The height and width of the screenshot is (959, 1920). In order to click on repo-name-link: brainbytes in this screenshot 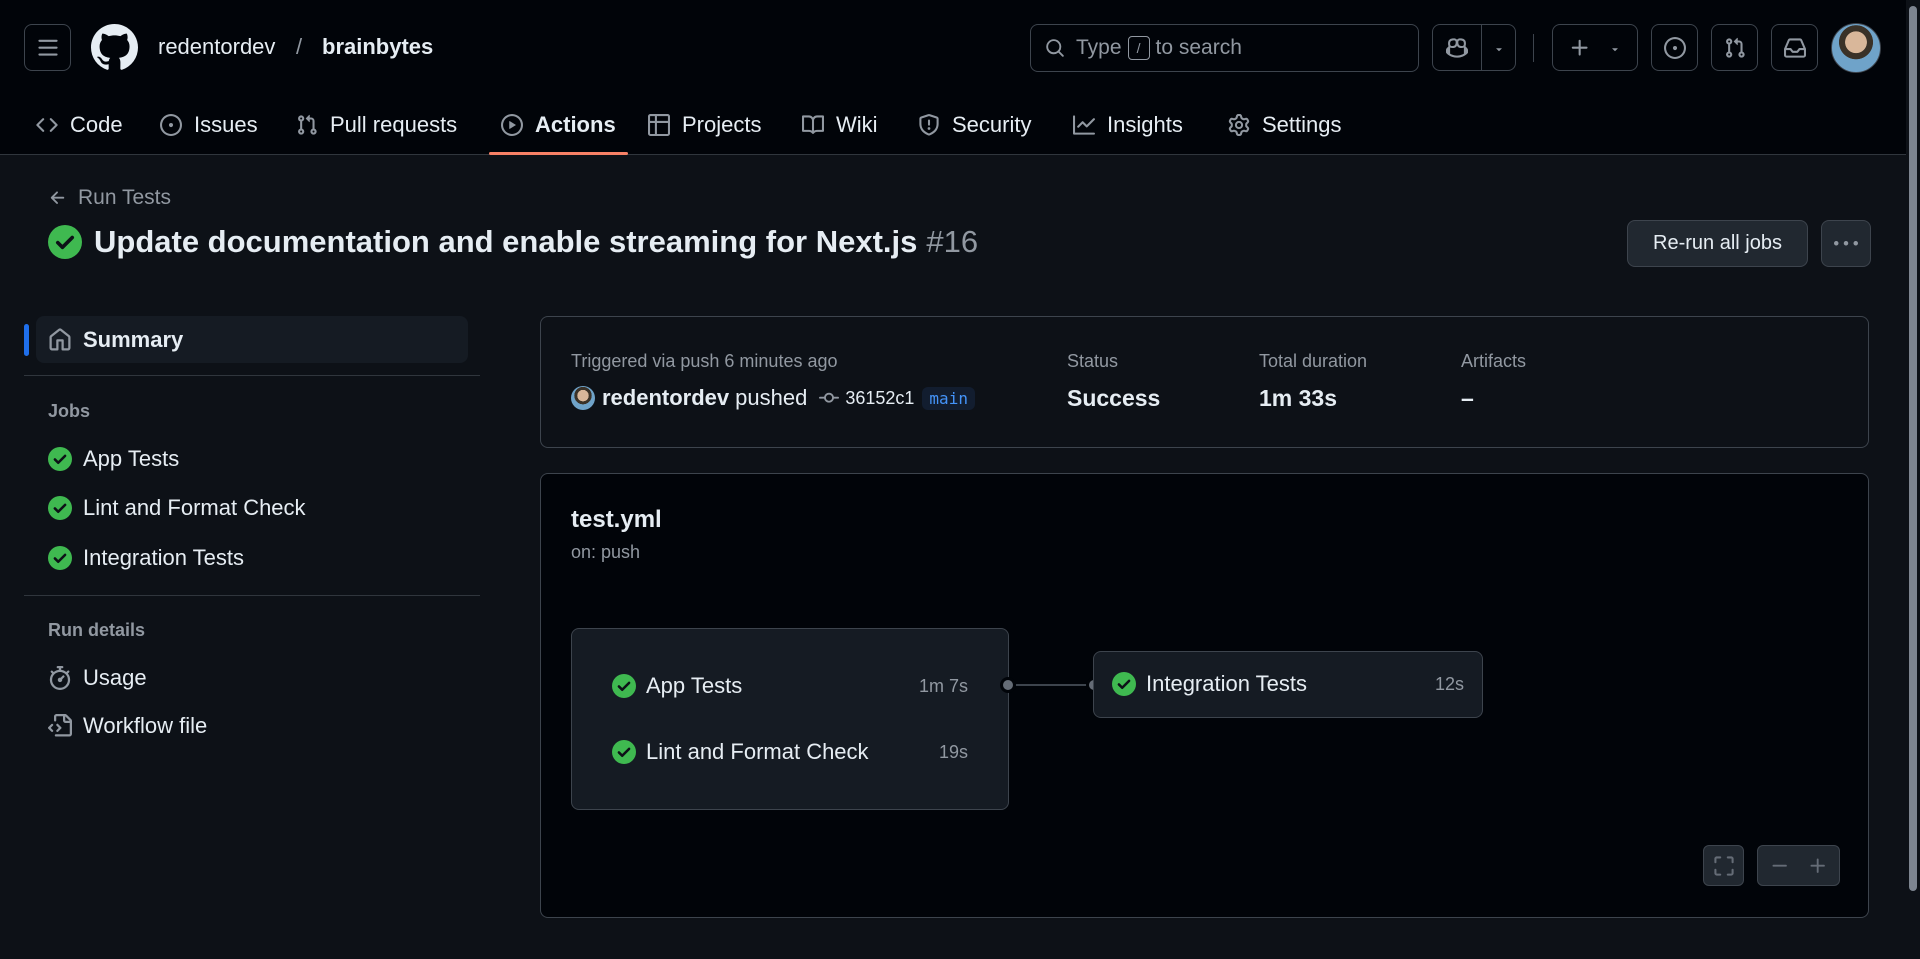, I will do `click(377, 47)`.